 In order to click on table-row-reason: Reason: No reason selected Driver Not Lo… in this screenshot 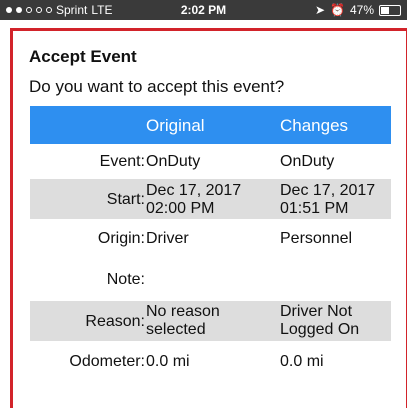, I will do `click(210, 321)`.